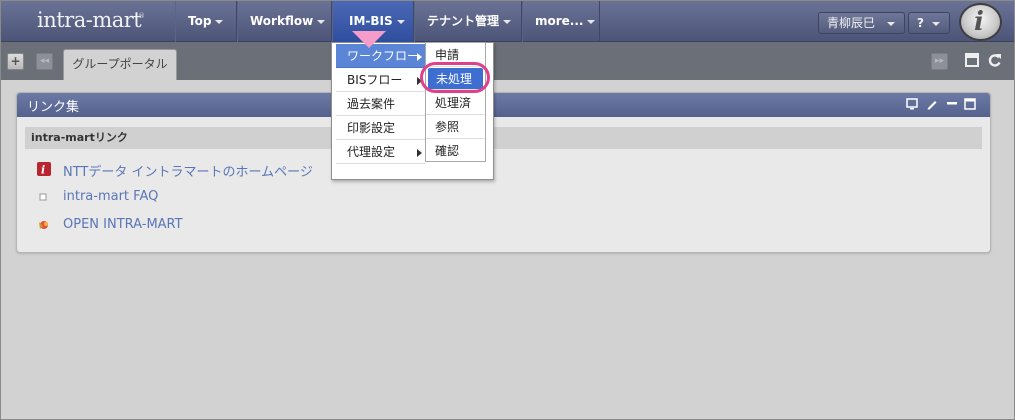 Image resolution: width=1015 pixels, height=420 pixels. Describe the element at coordinates (929, 23) in the screenshot. I see `help-menu-button: ?` at that location.